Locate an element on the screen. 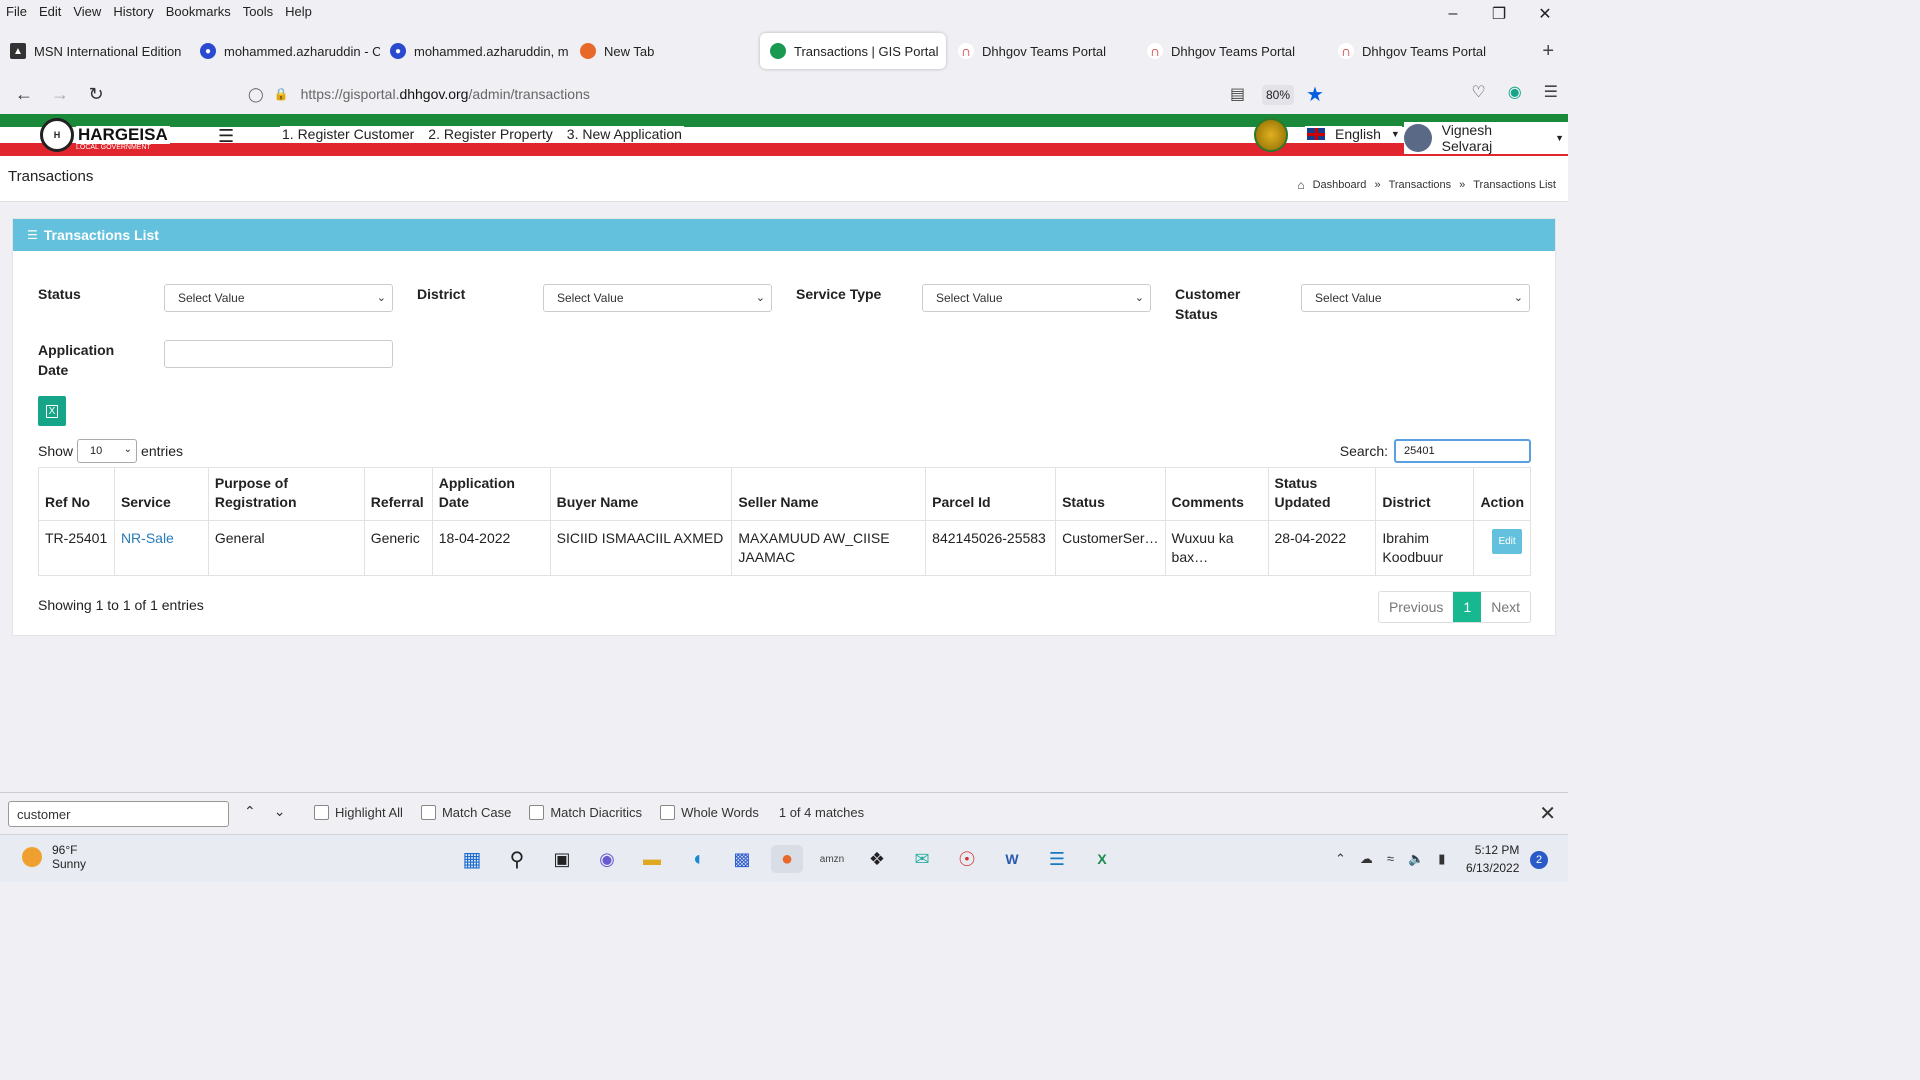  new-tab-icon: + is located at coordinates (1548, 51).